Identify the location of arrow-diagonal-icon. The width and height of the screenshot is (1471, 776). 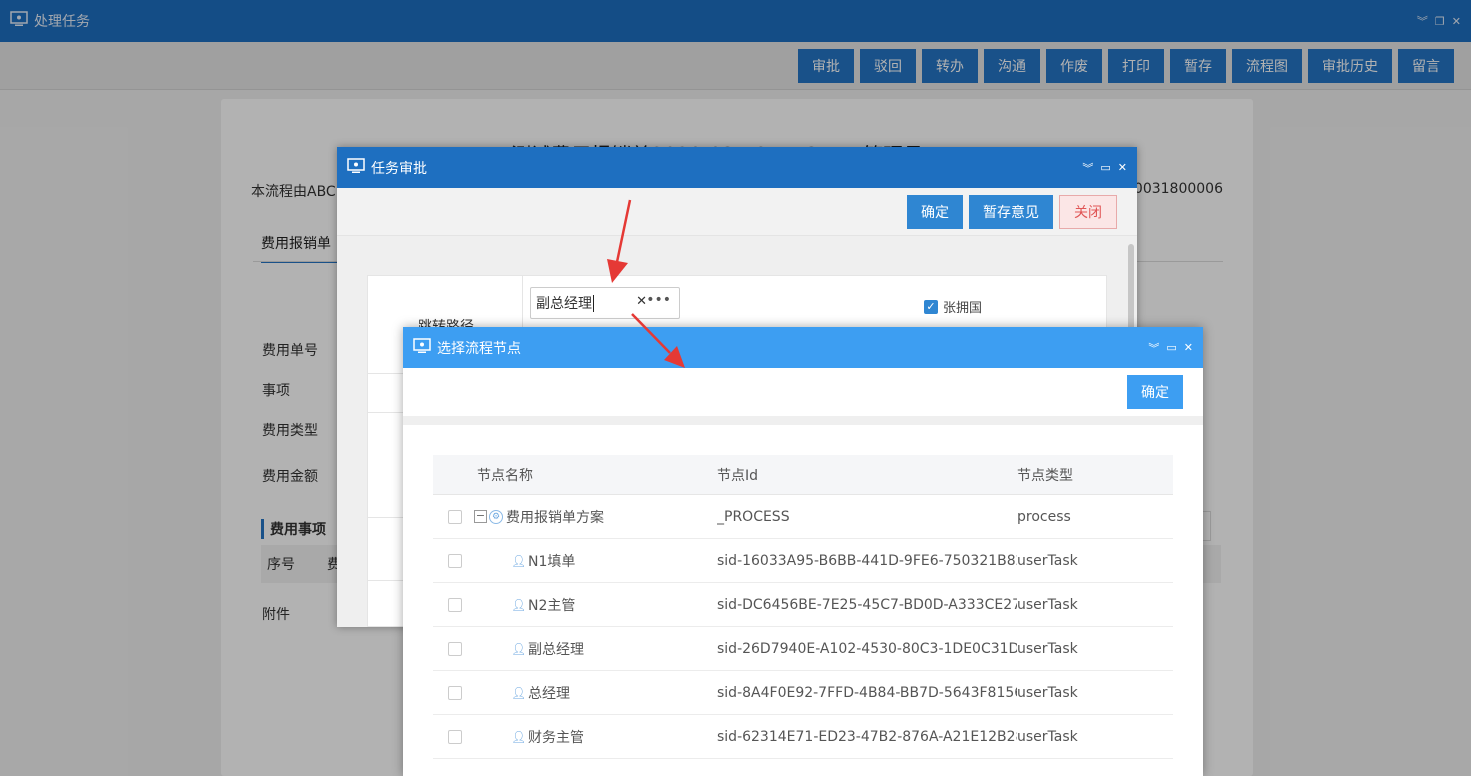
(658, 340).